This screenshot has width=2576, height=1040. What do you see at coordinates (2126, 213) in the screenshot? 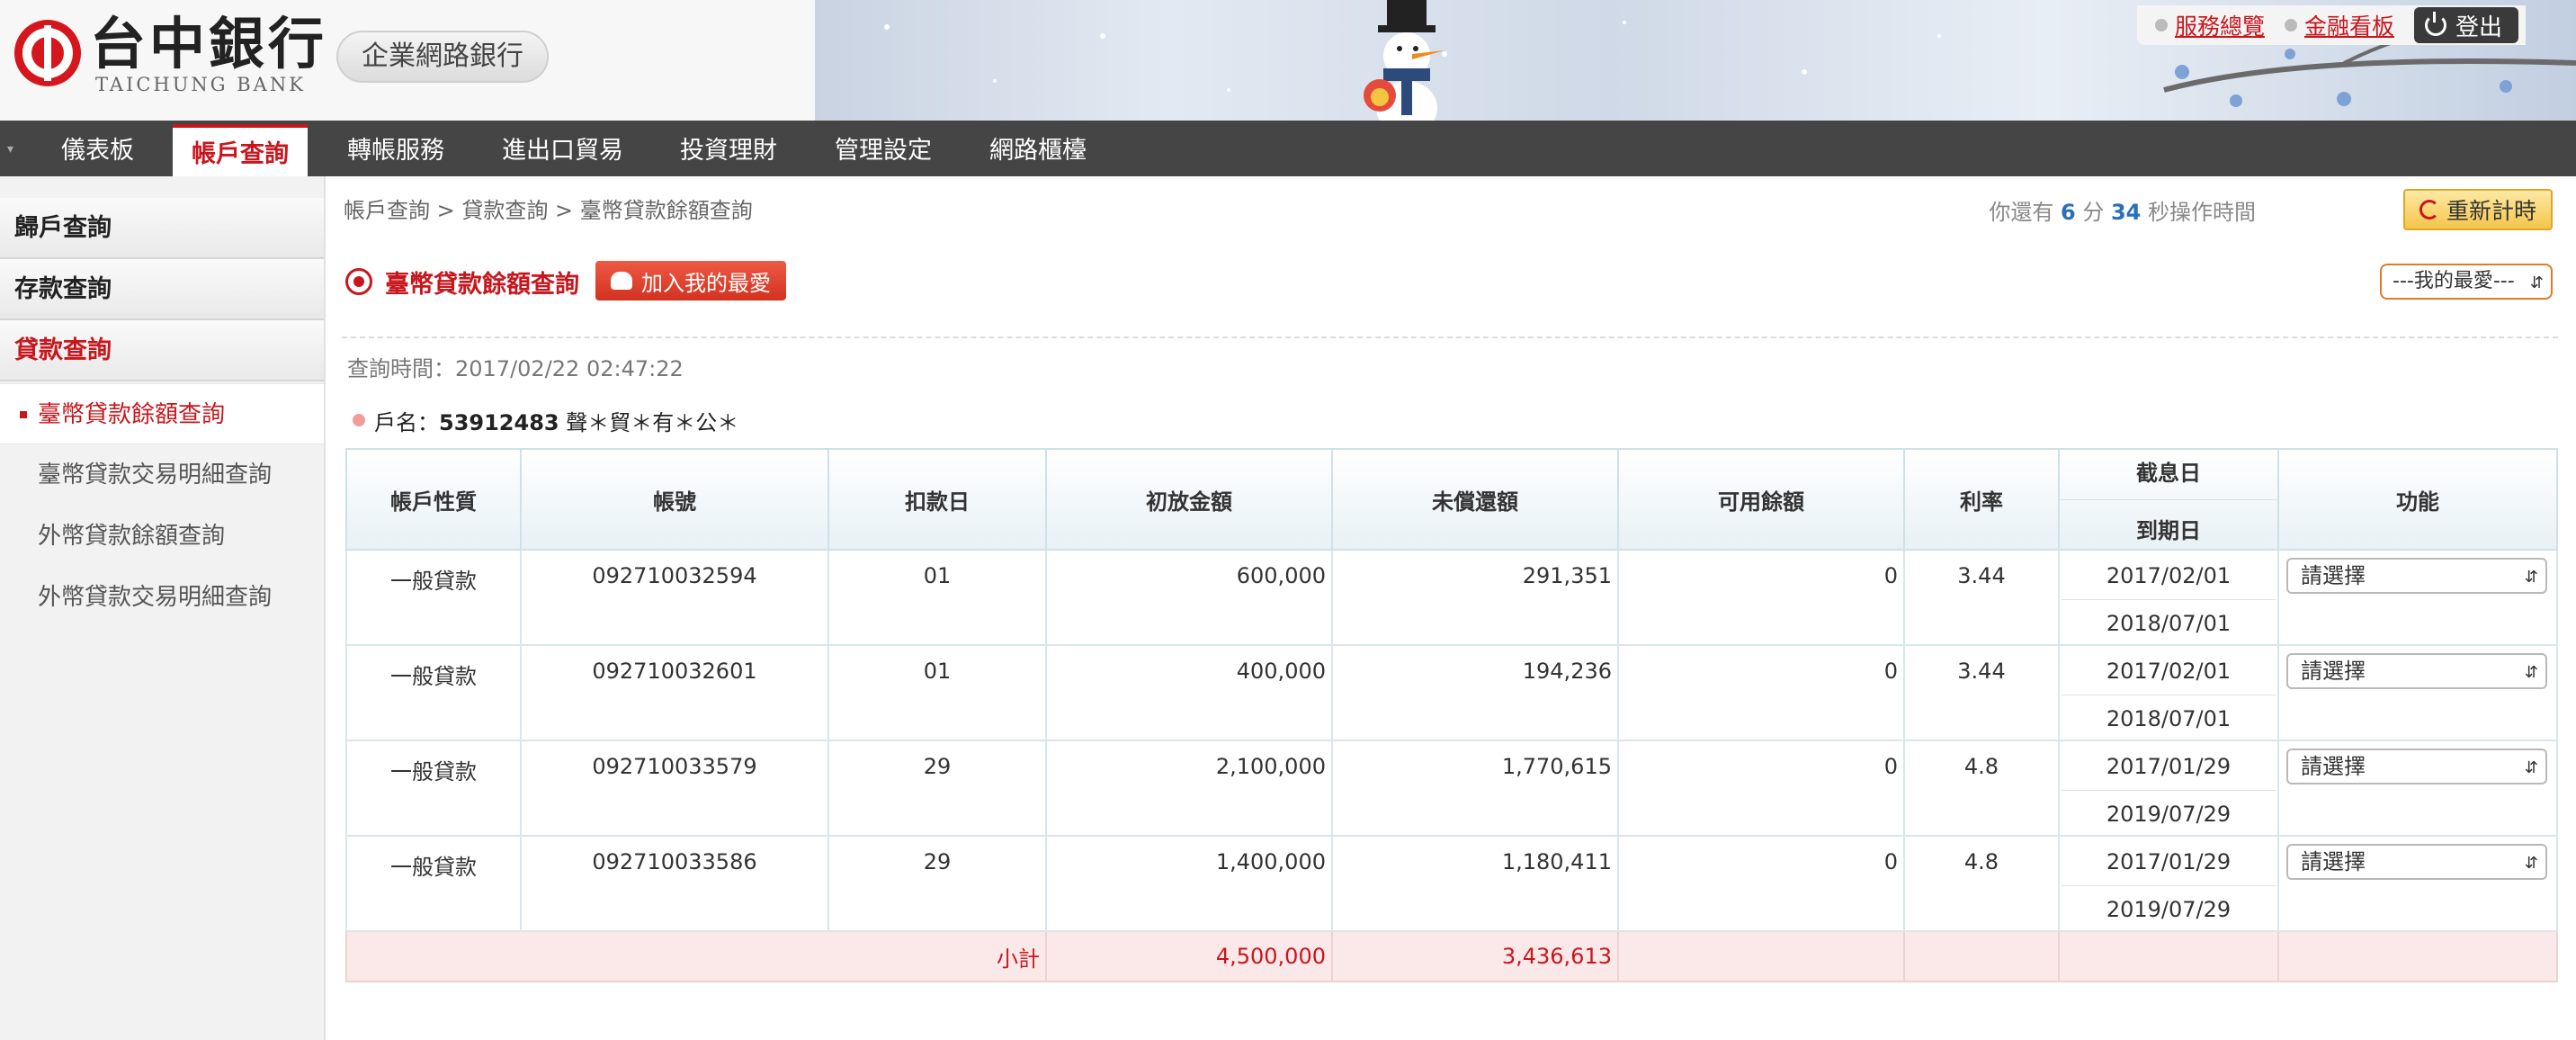
I see `timer-seconds: 34` at bounding box center [2126, 213].